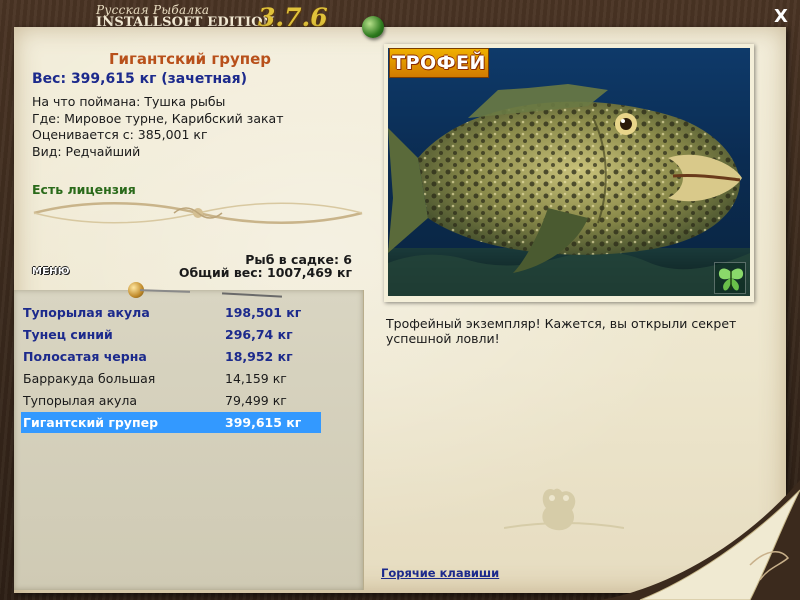  Describe the element at coordinates (85, 356) in the screenshot. I see `catch-fish-name: Полосатая черна` at that location.